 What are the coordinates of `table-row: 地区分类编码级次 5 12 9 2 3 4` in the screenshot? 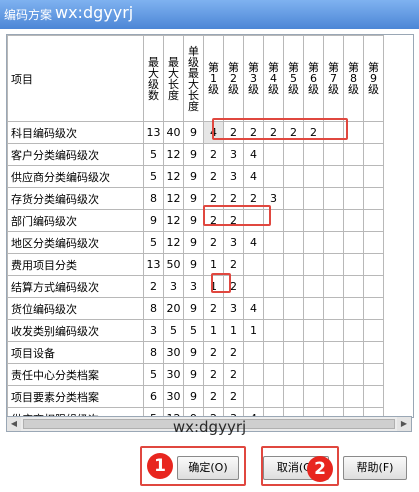 It's located at (195, 242).